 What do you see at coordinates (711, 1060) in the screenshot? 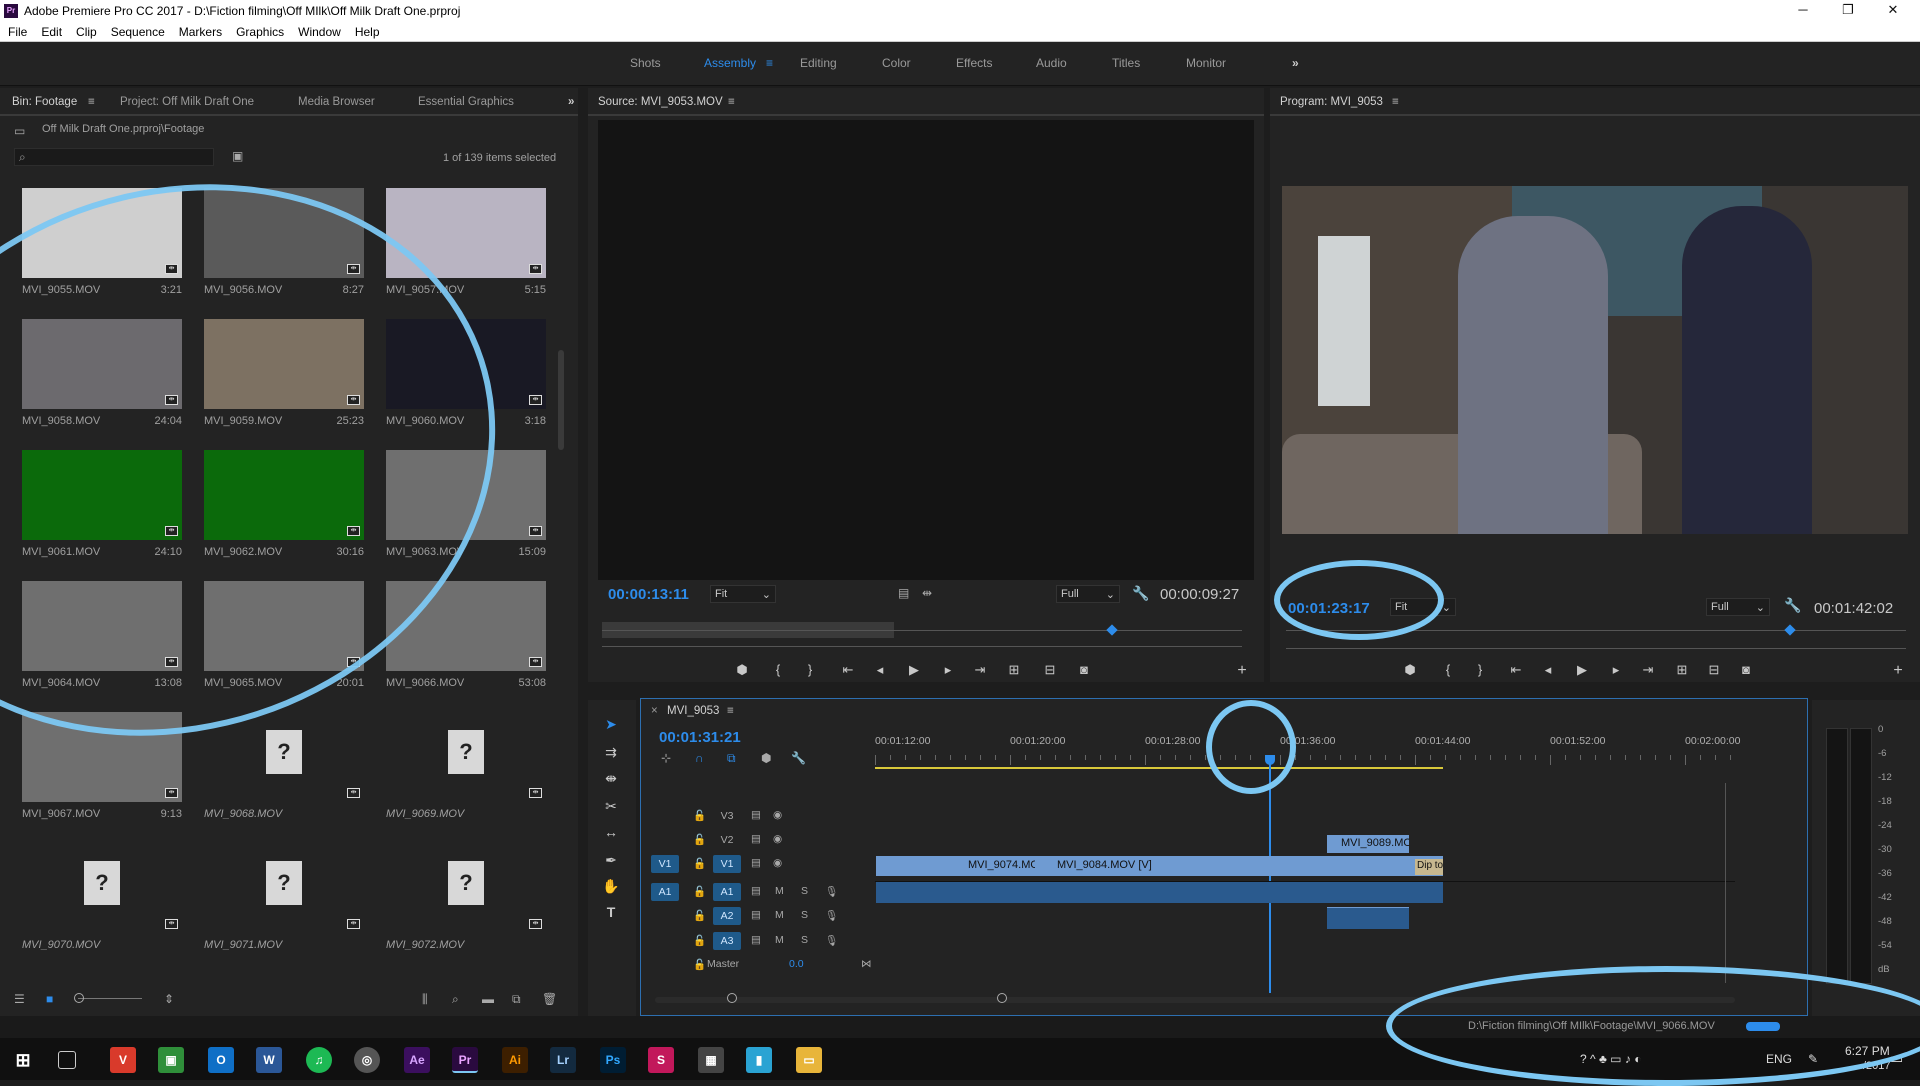
I see `app-grid-icon: ▦` at bounding box center [711, 1060].